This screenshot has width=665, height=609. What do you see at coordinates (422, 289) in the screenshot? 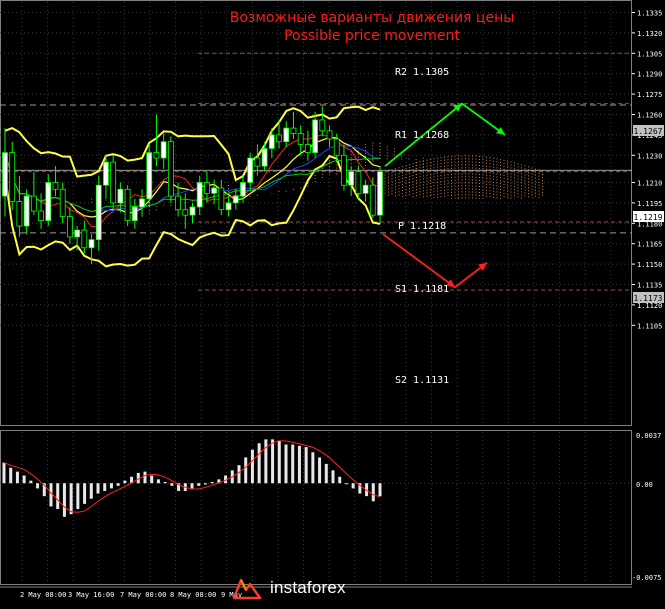
I see `level-label-s1: S1 1.1181` at bounding box center [422, 289].